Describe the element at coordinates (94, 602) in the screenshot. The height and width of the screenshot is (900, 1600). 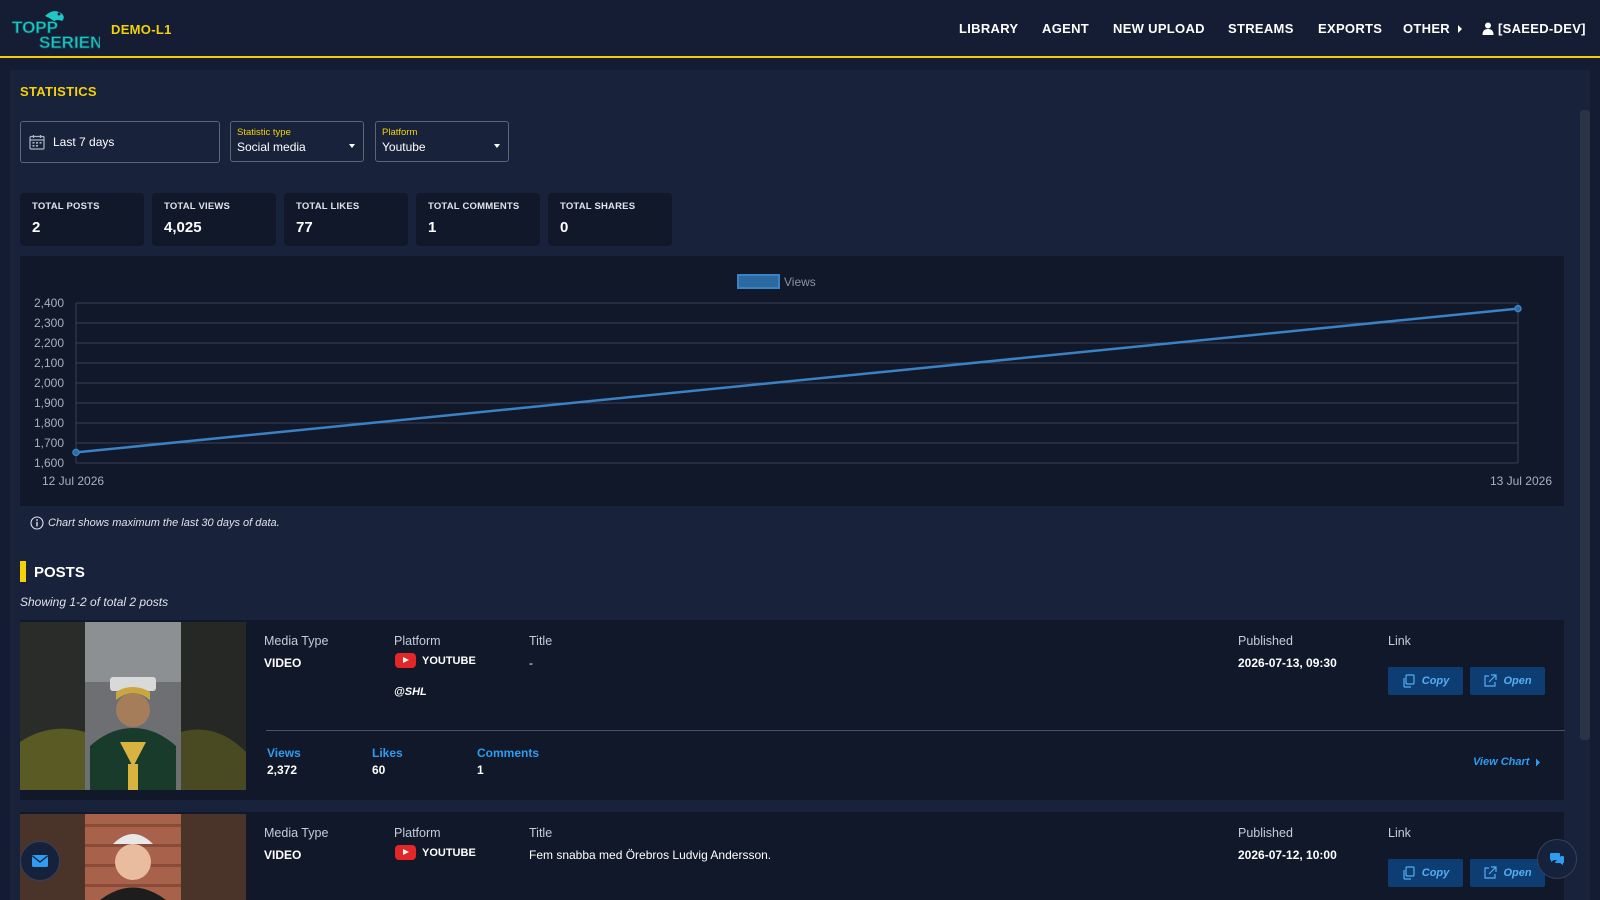
I see `posts-showing-count: Showing 1-2 of total 2 posts` at that location.